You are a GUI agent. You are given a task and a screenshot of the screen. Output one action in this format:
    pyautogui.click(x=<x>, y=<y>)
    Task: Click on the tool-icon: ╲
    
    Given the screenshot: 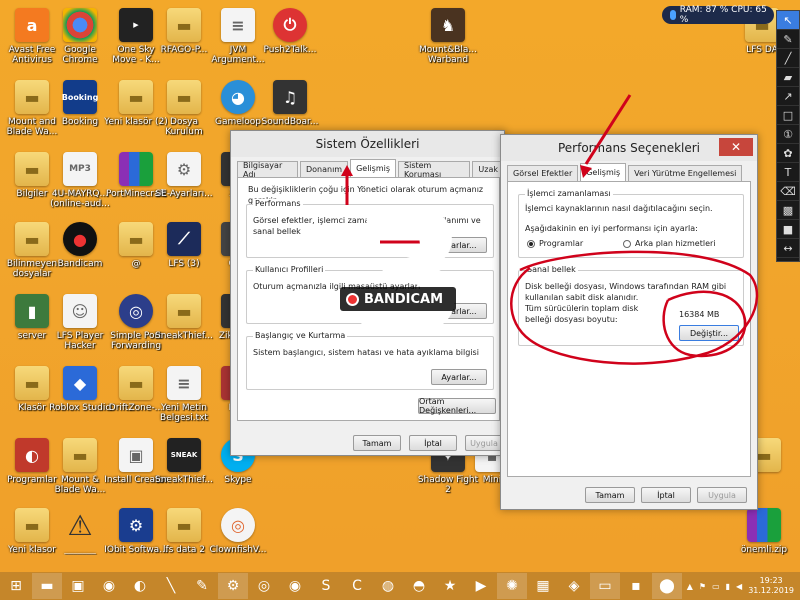 What is the action you would take?
    pyautogui.click(x=171, y=586)
    